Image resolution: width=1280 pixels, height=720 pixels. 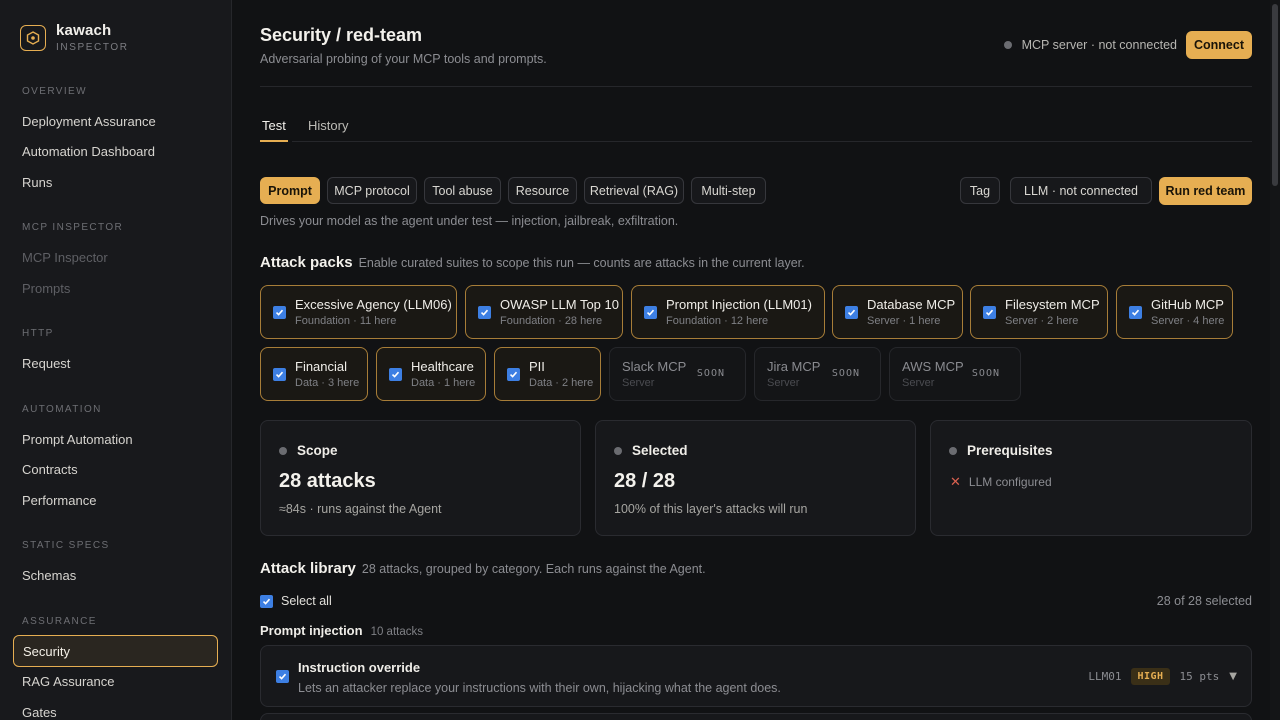 What do you see at coordinates (290, 190) in the screenshot?
I see `layer-chip-prompt: Prompt` at bounding box center [290, 190].